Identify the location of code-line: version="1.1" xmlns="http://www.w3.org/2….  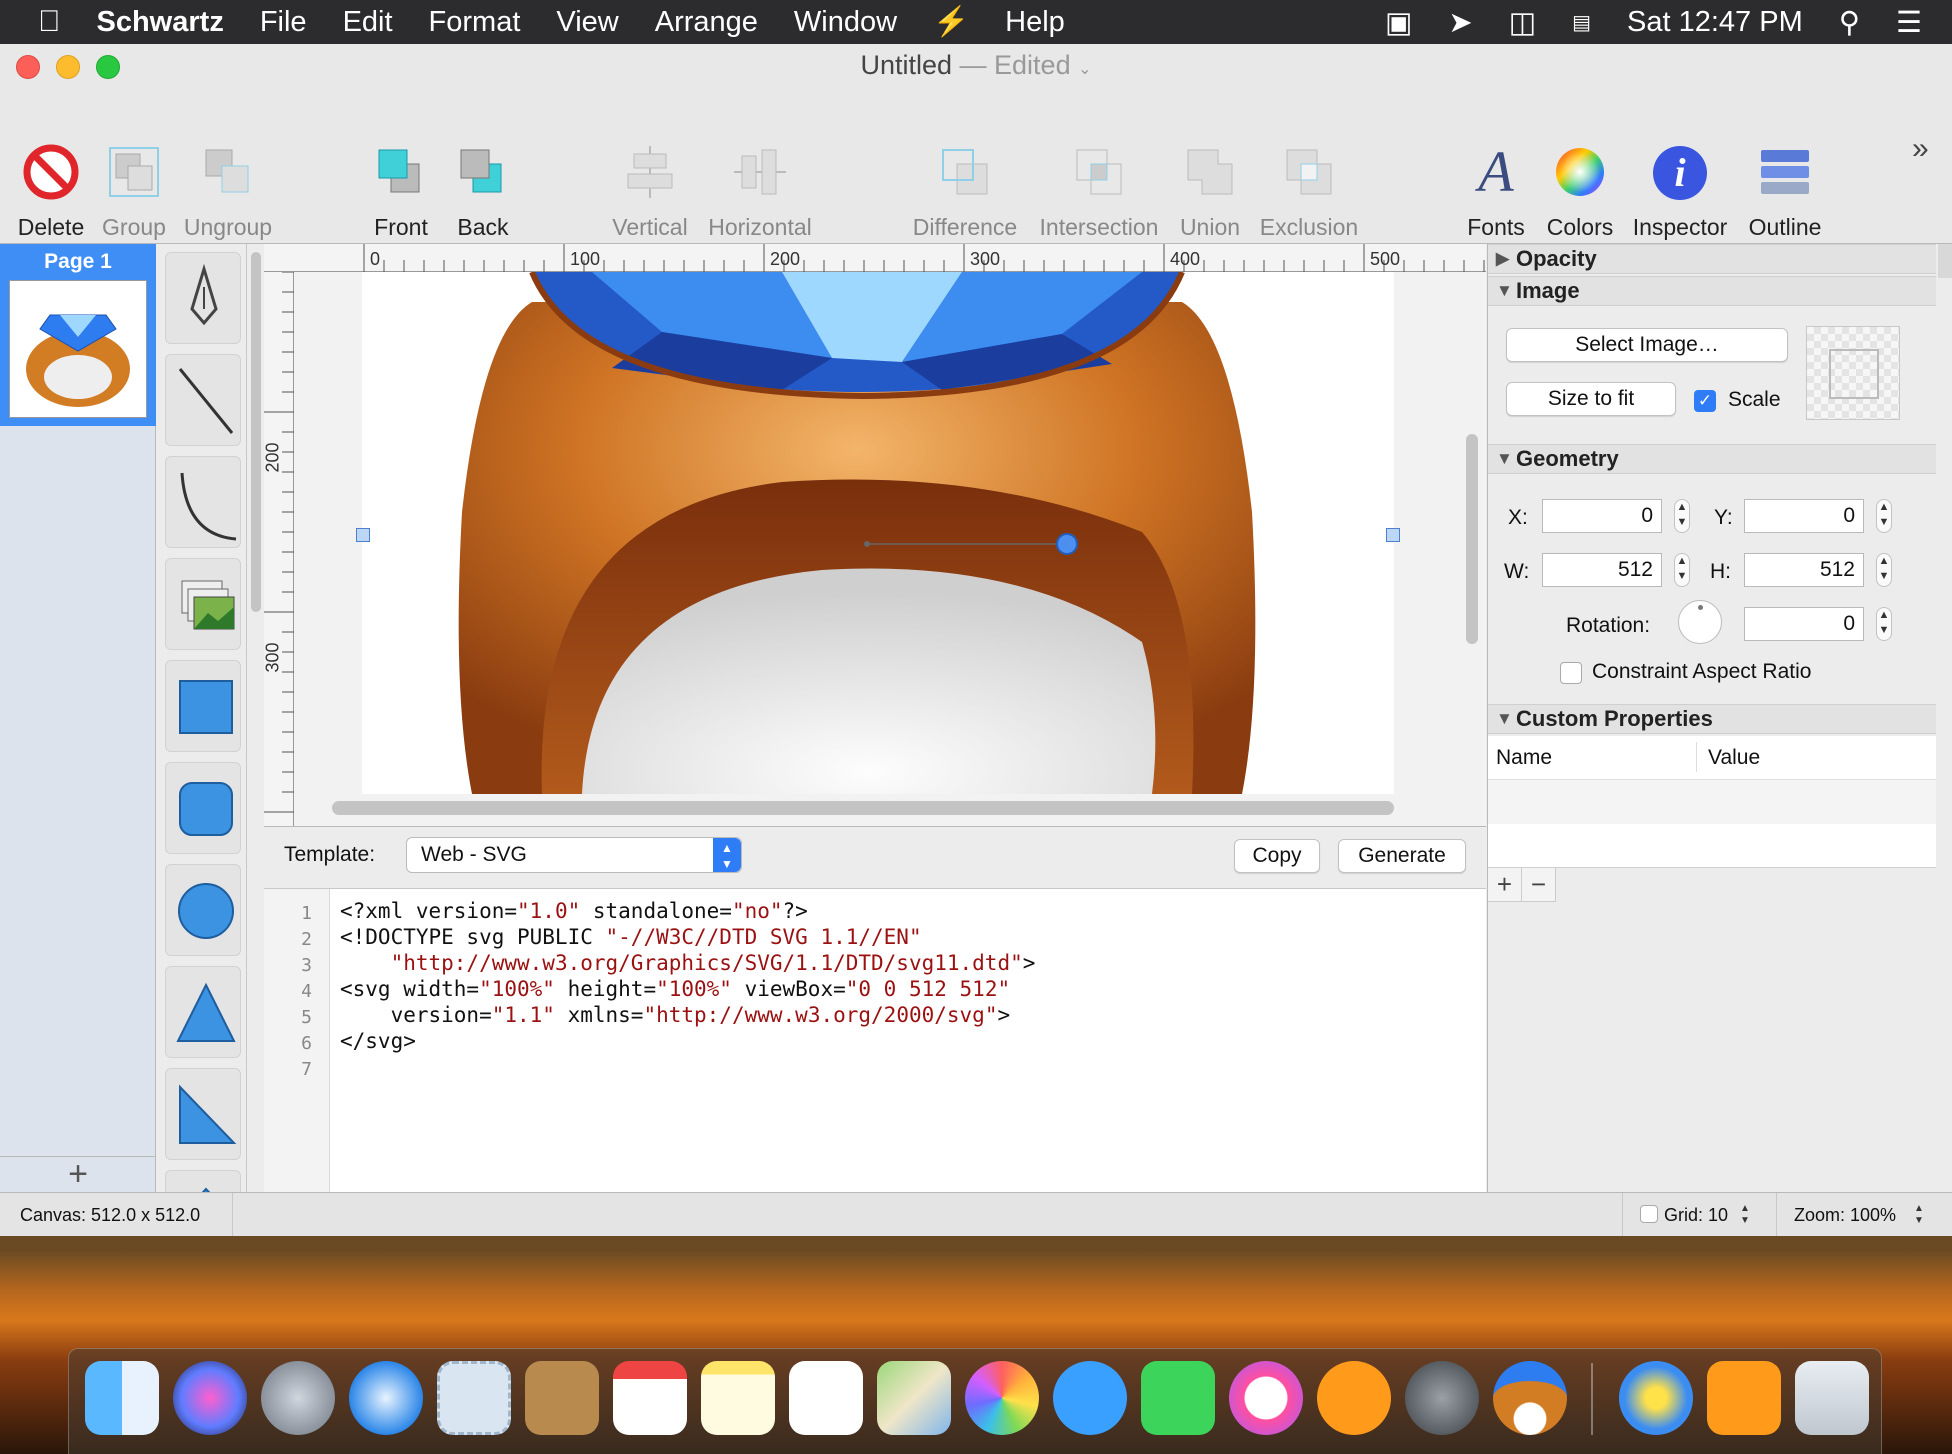
(675, 1015).